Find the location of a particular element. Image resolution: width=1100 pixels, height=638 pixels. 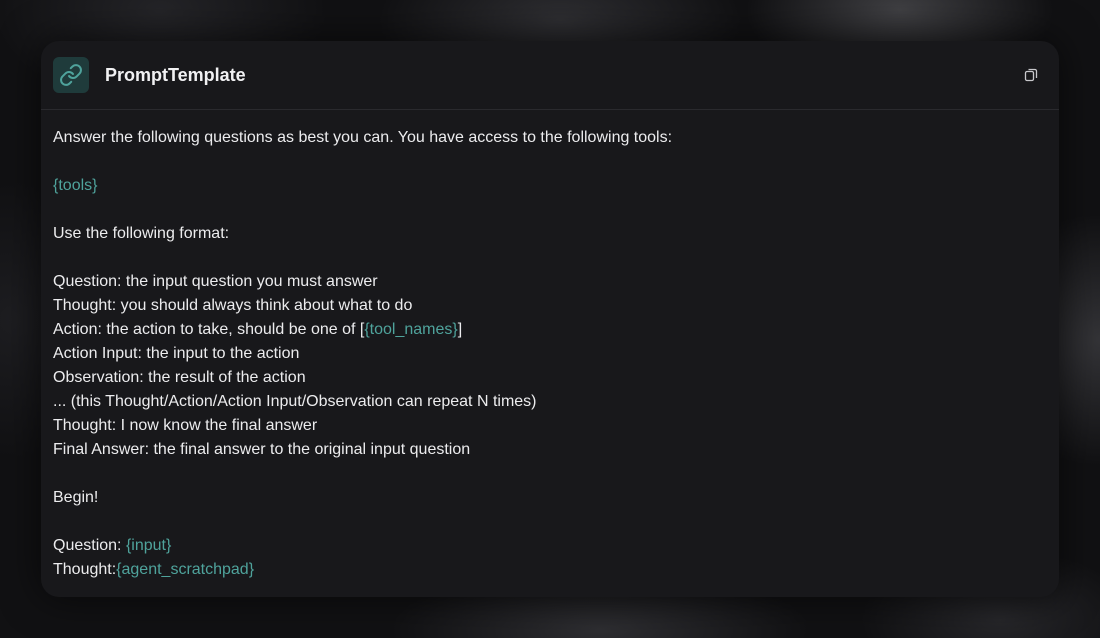

prompt-line-final-thought: Thought: I now know the final answer is located at coordinates (185, 425).